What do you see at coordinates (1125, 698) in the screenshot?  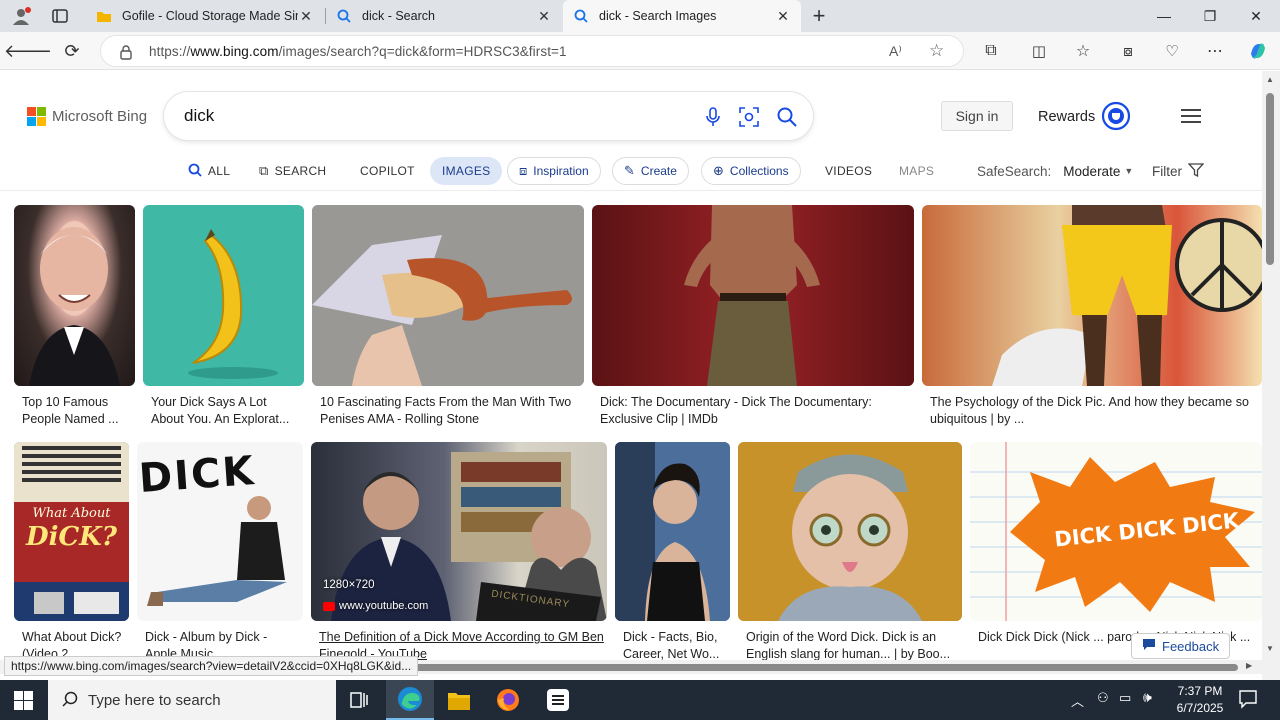 I see `ethernet-icon: ▭` at bounding box center [1125, 698].